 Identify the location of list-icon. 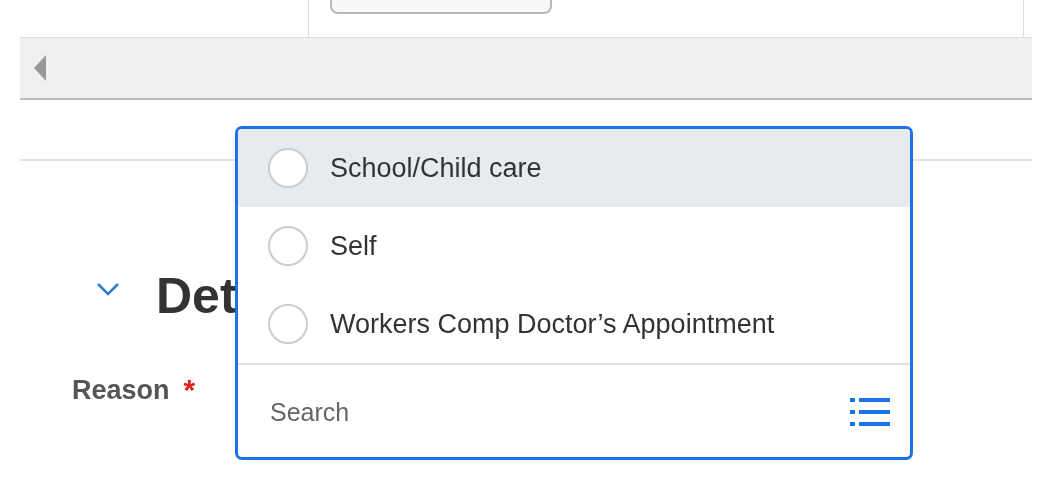
(870, 412).